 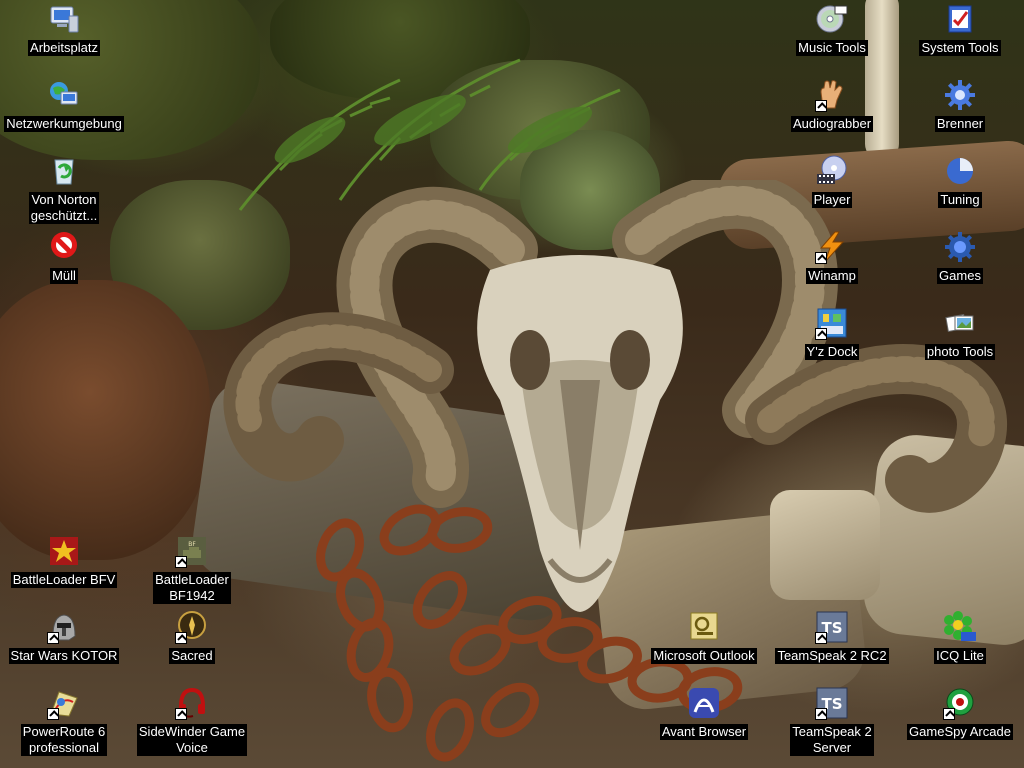 What do you see at coordinates (704, 627) in the screenshot?
I see `outlook-icon` at bounding box center [704, 627].